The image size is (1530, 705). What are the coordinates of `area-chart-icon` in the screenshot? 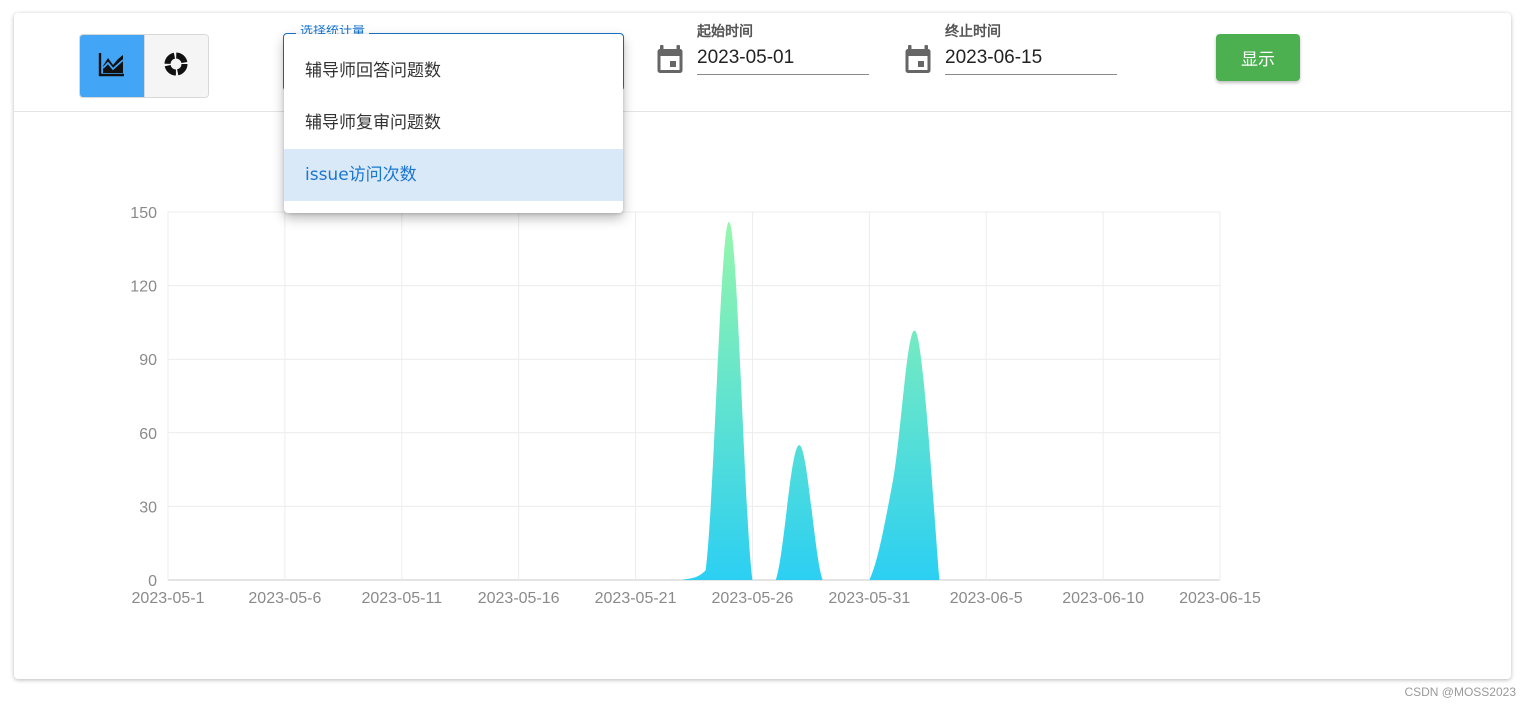 It's located at (112, 66).